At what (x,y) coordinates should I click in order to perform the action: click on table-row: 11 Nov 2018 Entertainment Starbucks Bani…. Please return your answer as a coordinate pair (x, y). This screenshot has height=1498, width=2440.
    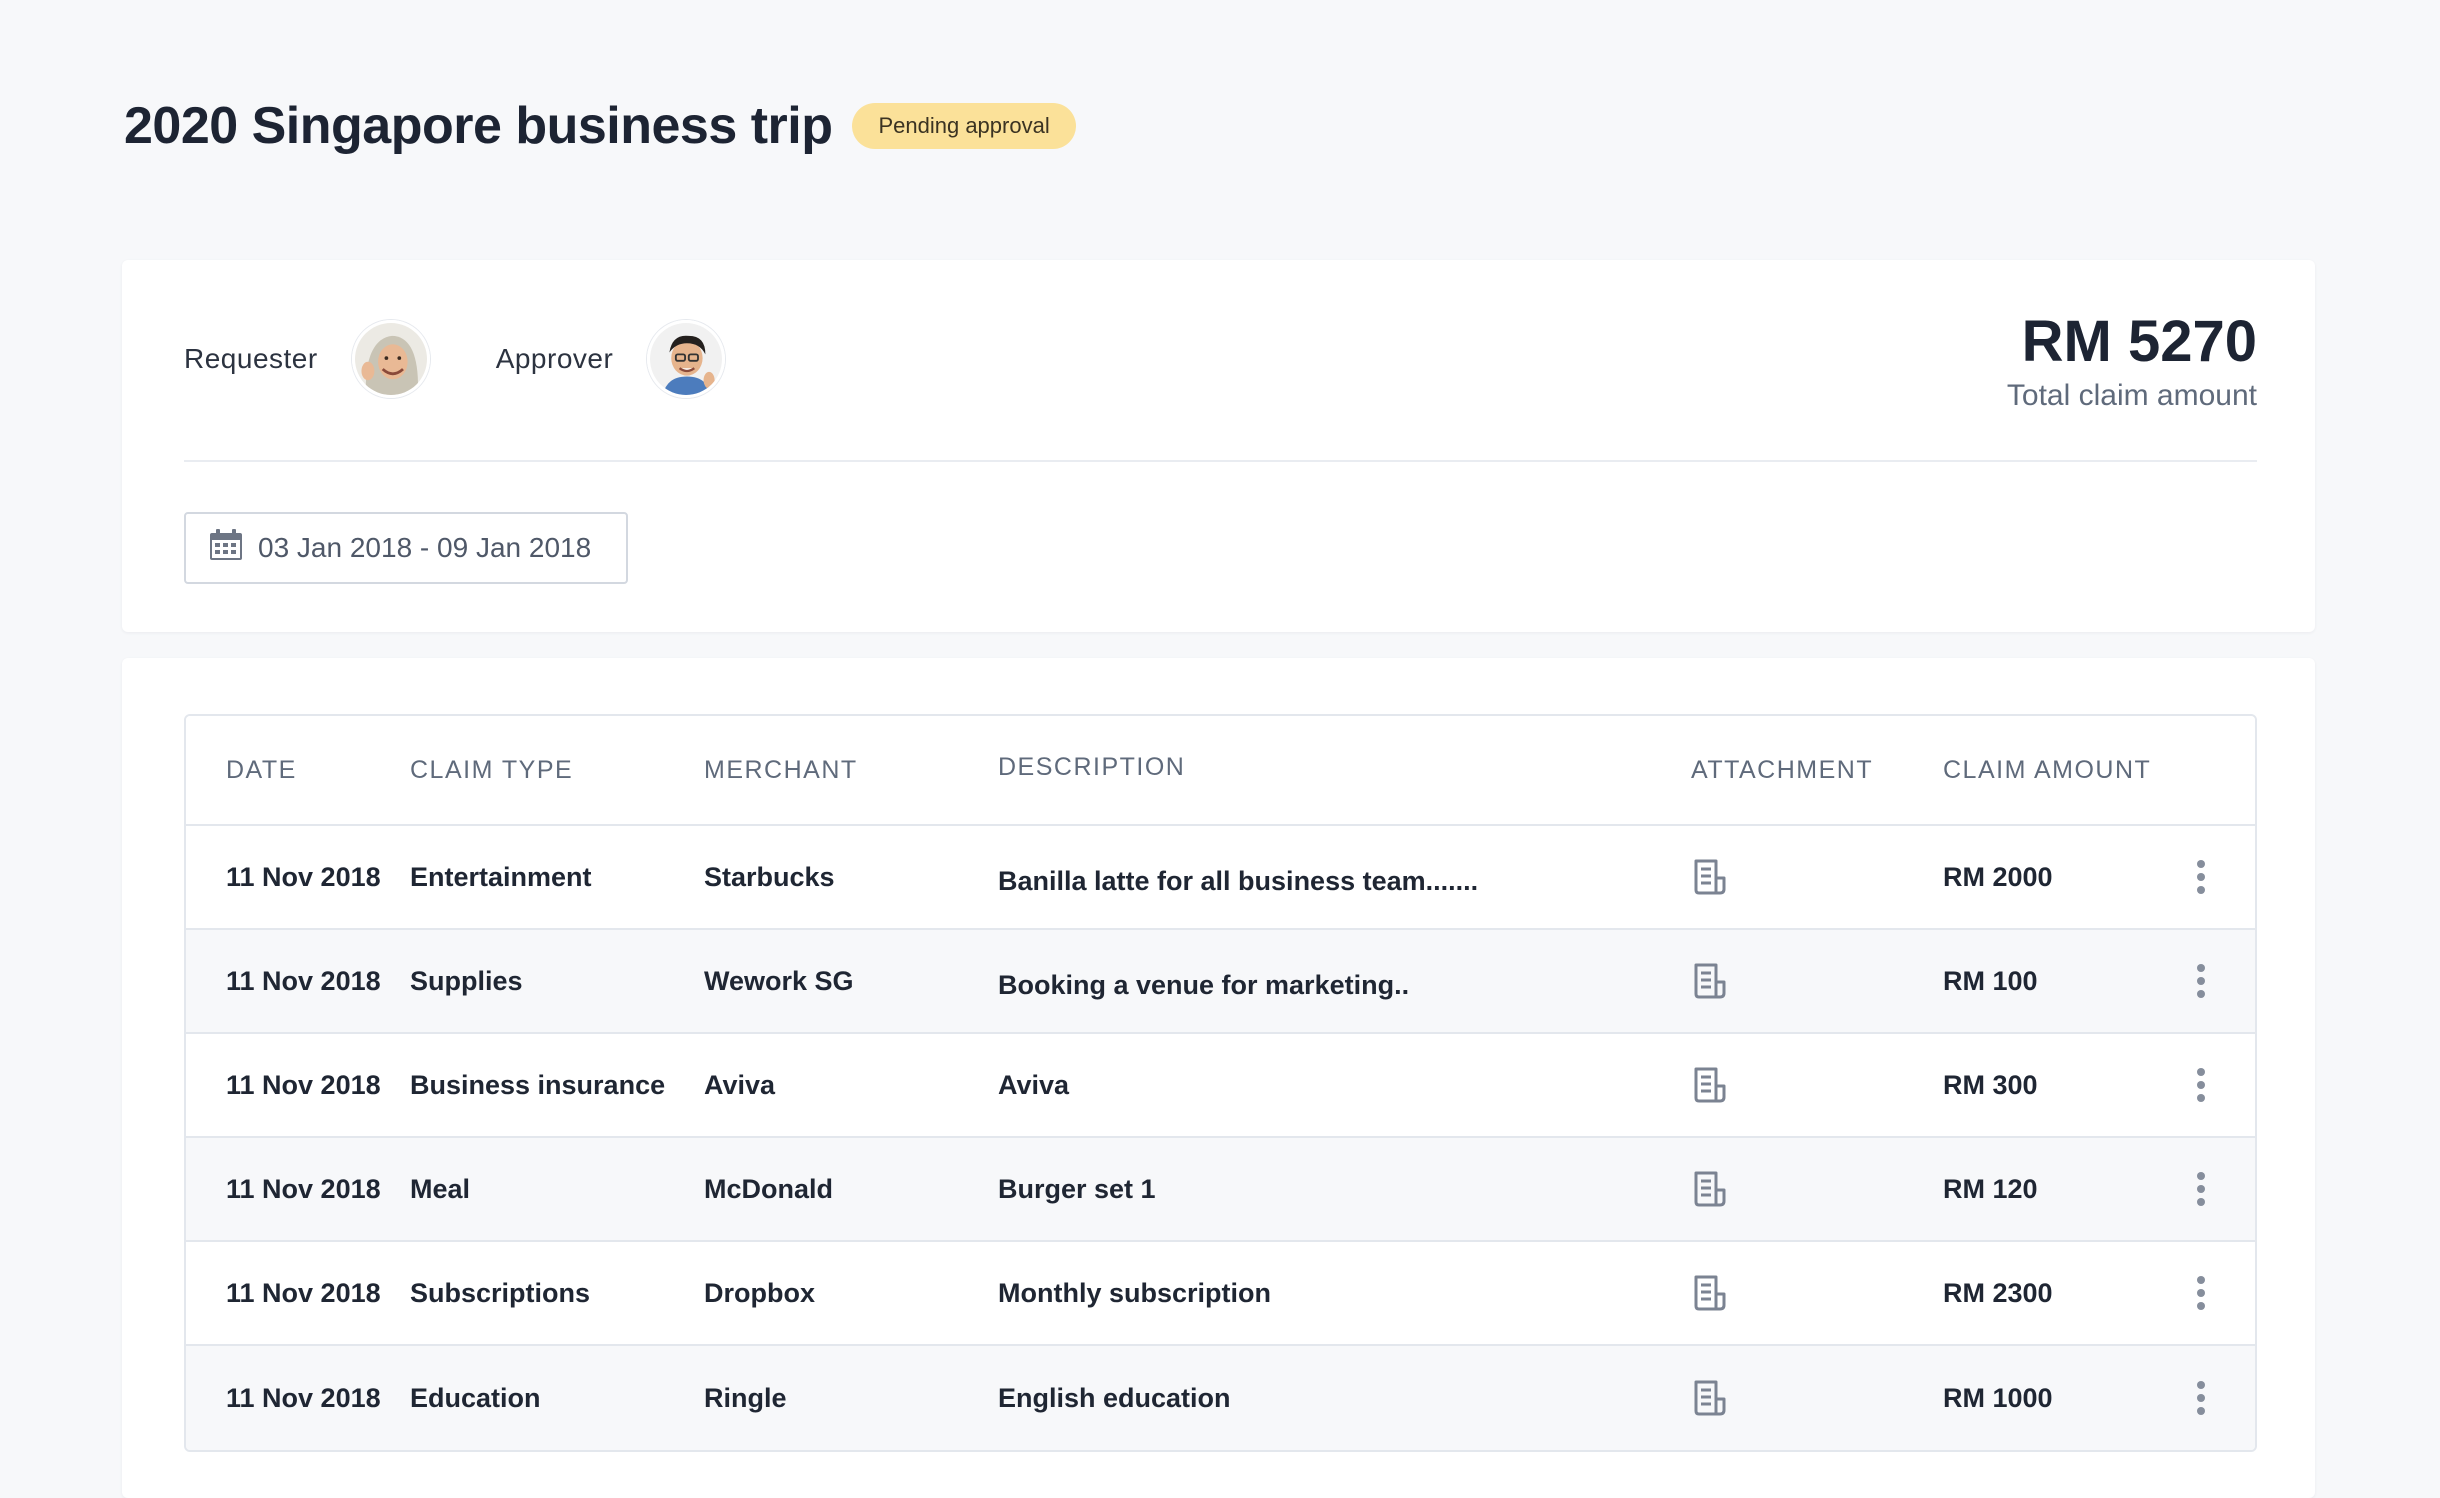
    Looking at the image, I should click on (1220, 878).